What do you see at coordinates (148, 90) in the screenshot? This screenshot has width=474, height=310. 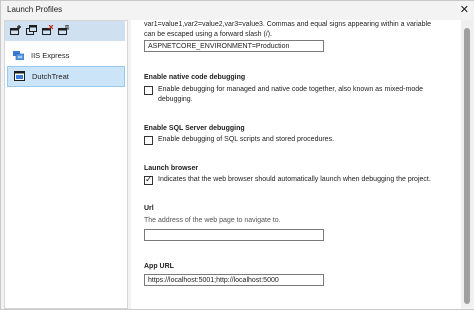 I see `native-debug-checkbox` at bounding box center [148, 90].